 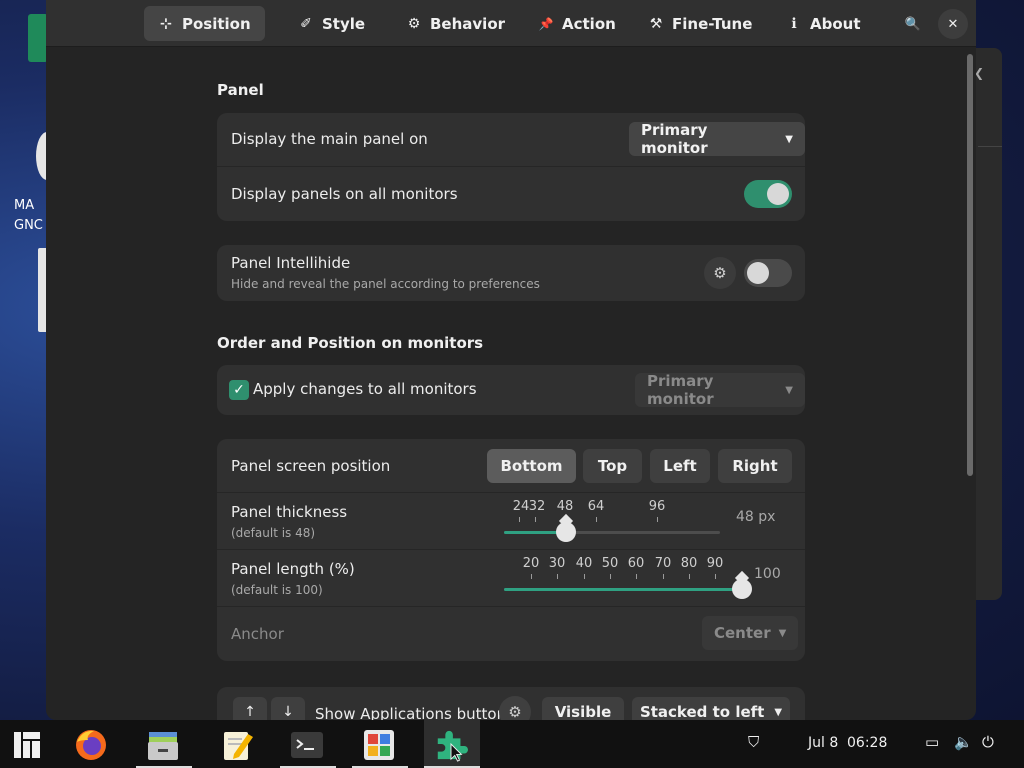 What do you see at coordinates (720, 390) in the screenshot?
I see `monitor-dropdown: Primary monitor ▼` at bounding box center [720, 390].